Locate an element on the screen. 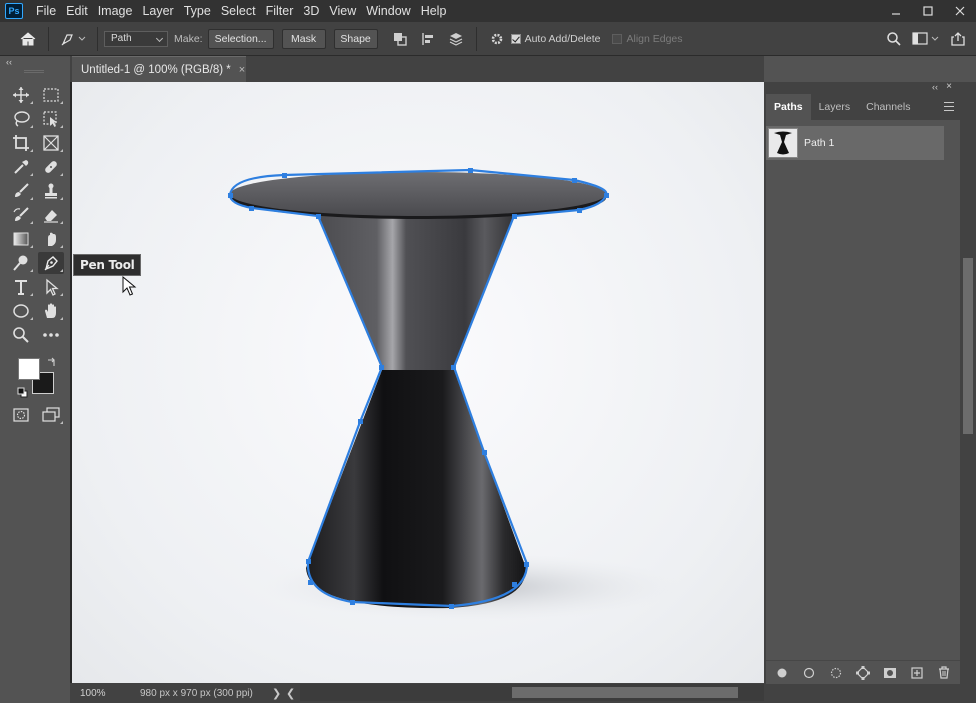 This screenshot has height=703, width=976. default-colors-button is located at coordinates (23, 394).